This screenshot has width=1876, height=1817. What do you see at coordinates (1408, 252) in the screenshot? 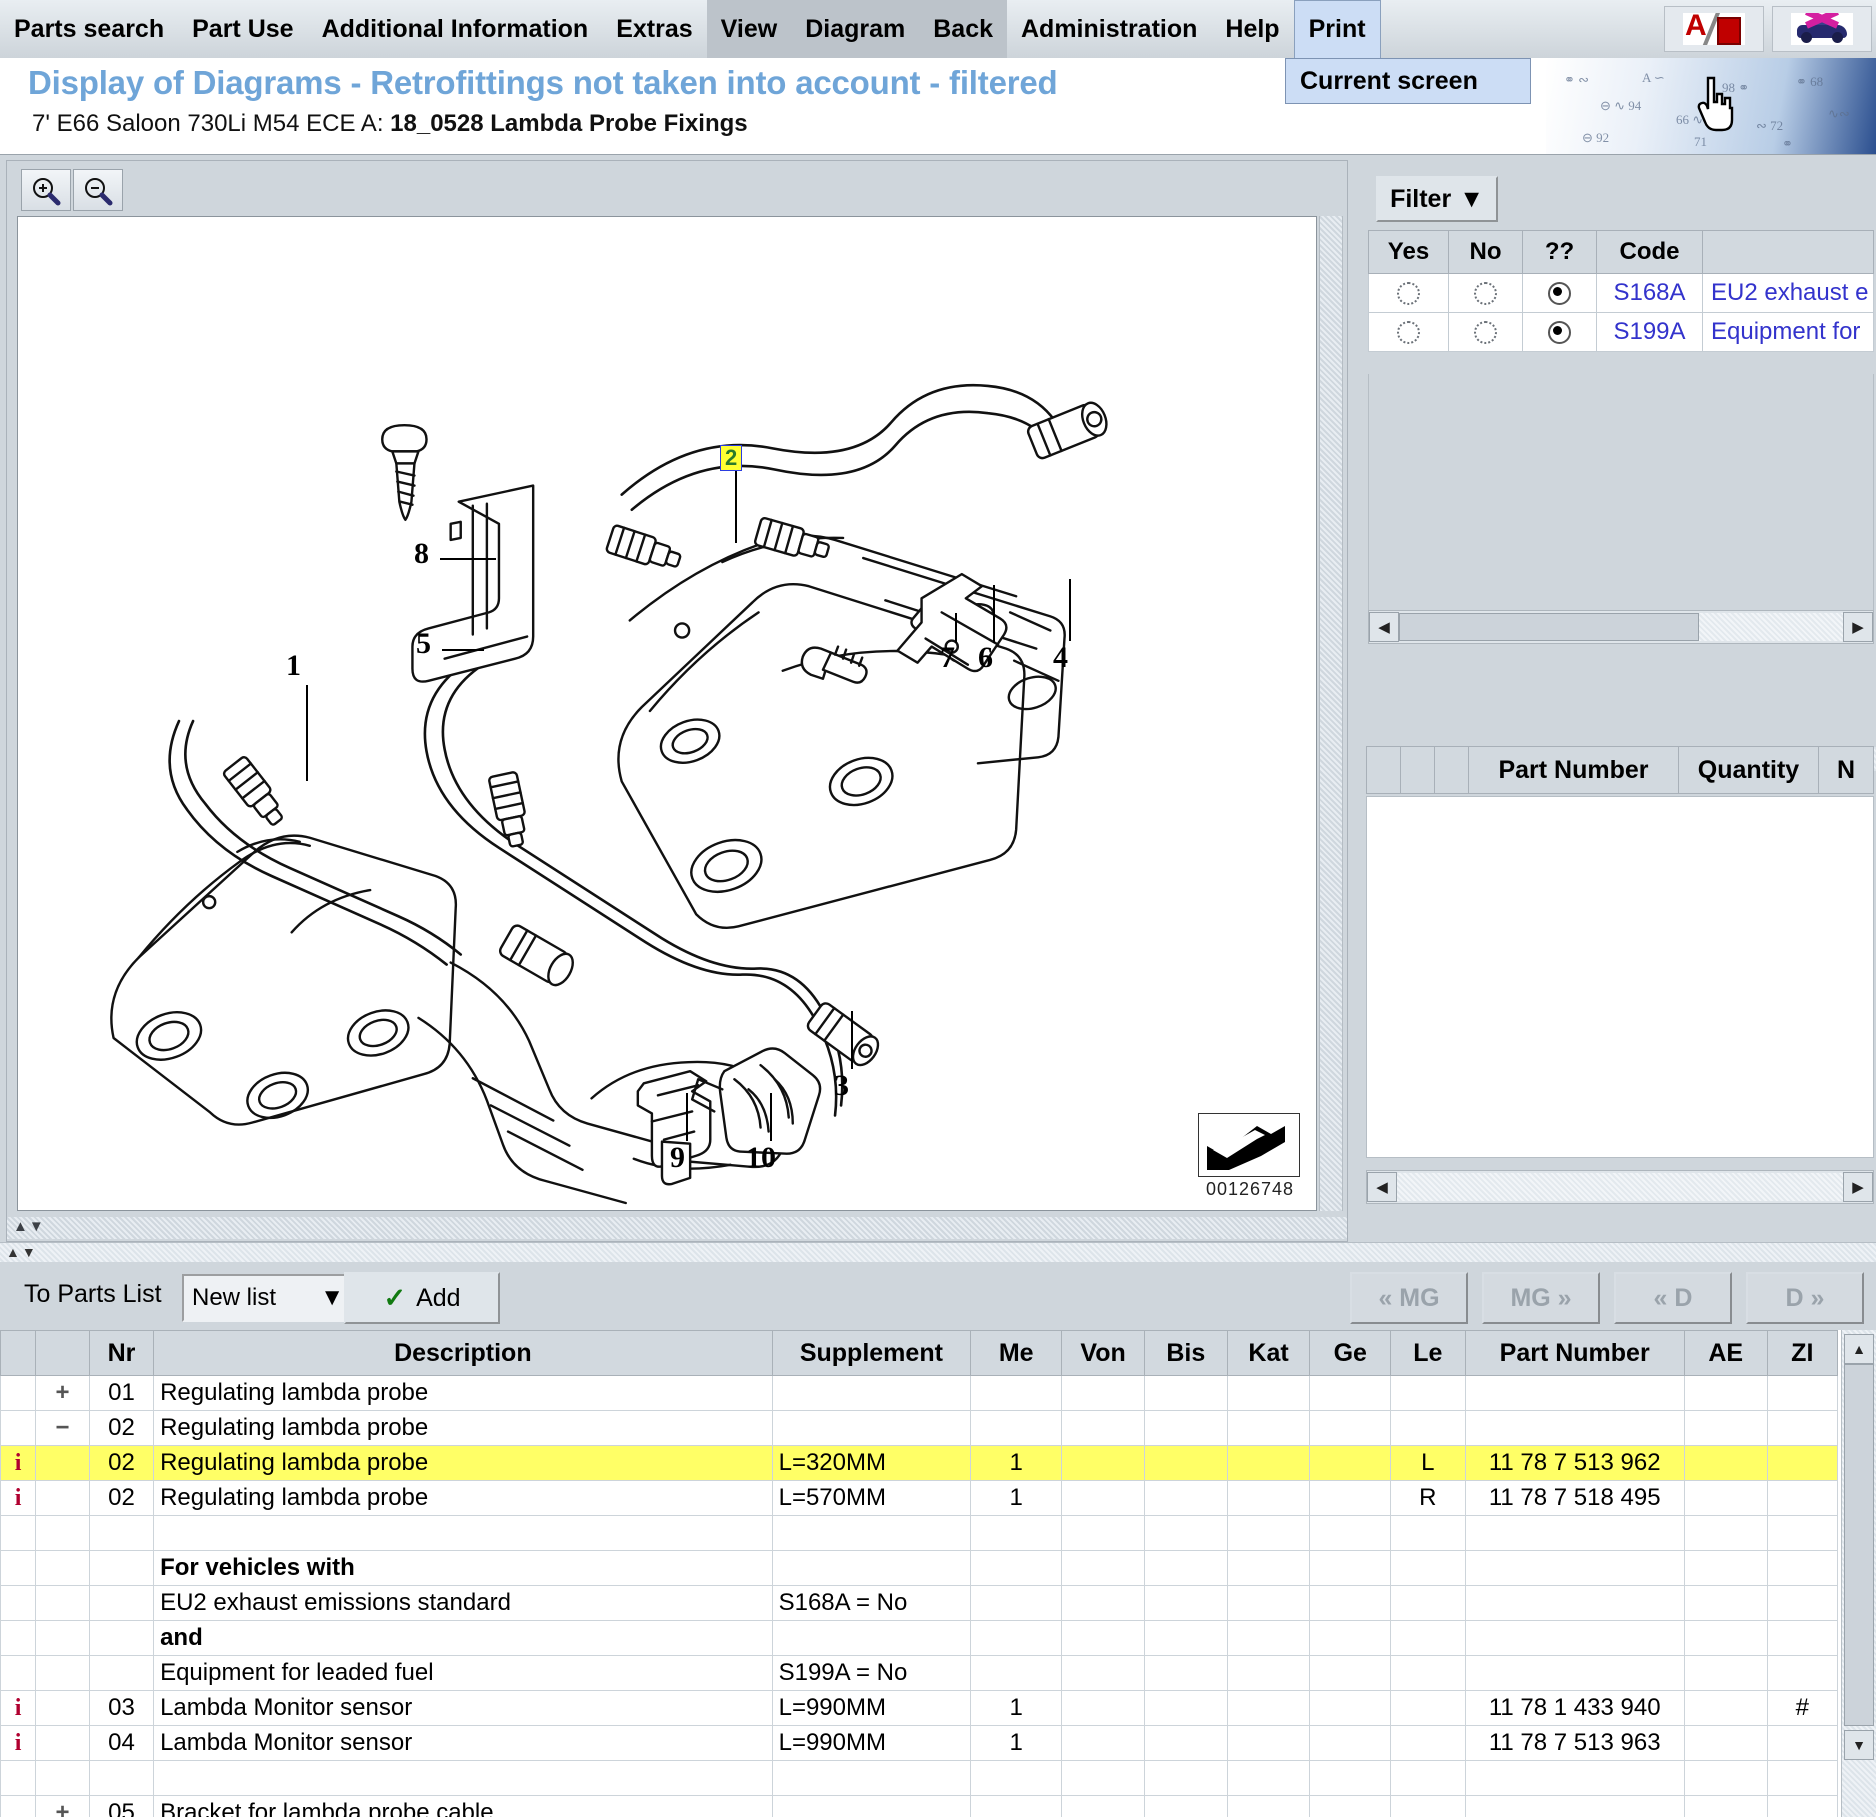
I see `column-yes: Yes` at bounding box center [1408, 252].